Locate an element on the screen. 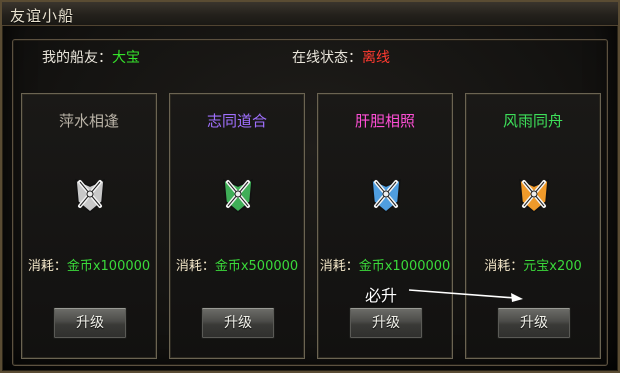  cost-line: 消耗：元宝x200 is located at coordinates (533, 264).